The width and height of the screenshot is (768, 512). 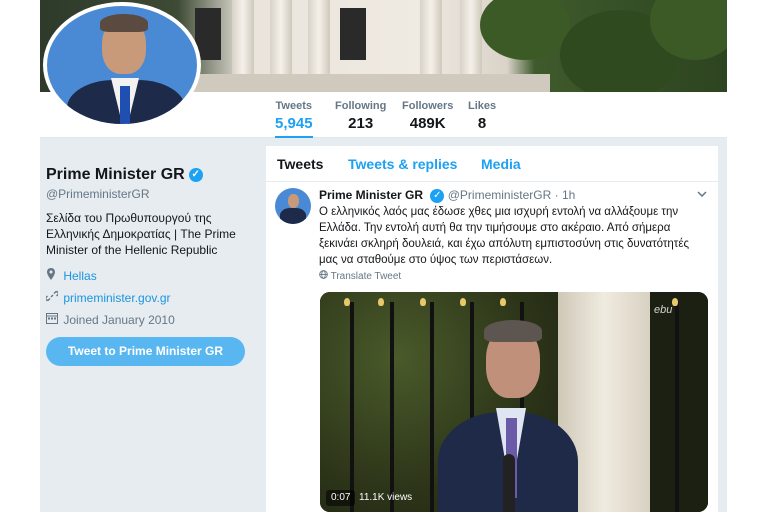 I want to click on tab-tweets: Tweets, so click(x=300, y=164).